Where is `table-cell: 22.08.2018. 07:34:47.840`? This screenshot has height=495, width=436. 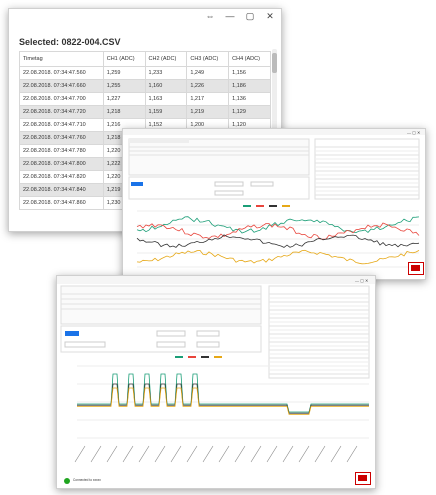
table-cell: 22.08.2018. 07:34:47.840 is located at coordinates (61, 190).